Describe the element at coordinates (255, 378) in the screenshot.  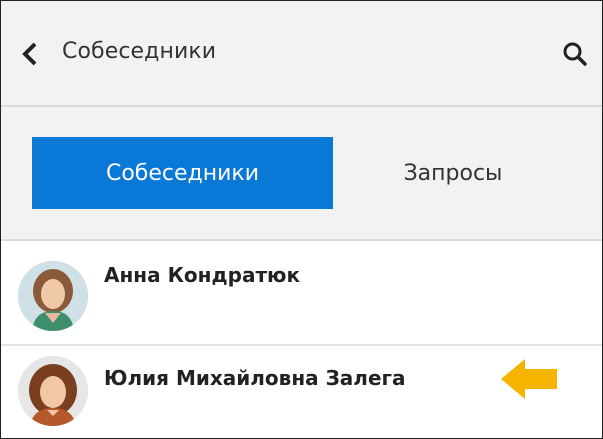
I see `contact-name: Юлия Михайловна Залега` at that location.